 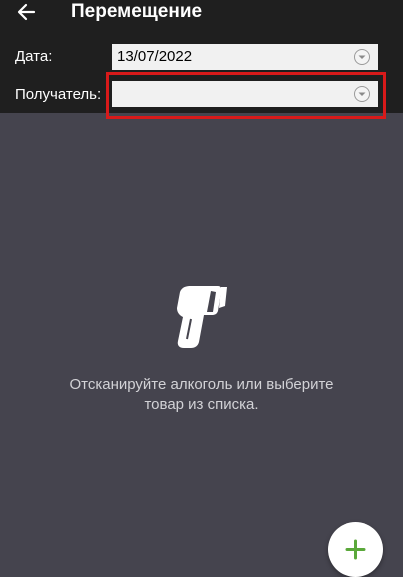 I want to click on date-label: Дата:, so click(x=34, y=56).